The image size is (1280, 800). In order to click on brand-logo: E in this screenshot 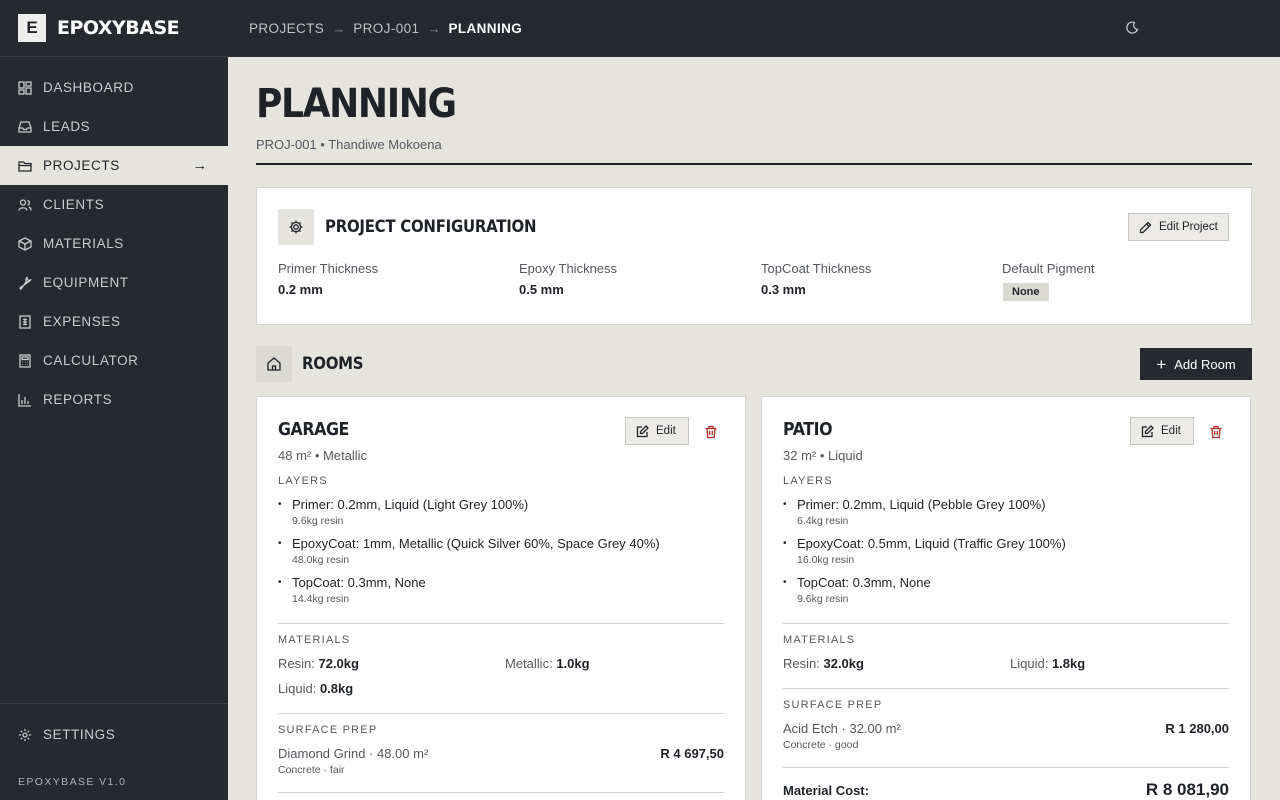, I will do `click(32, 28)`.